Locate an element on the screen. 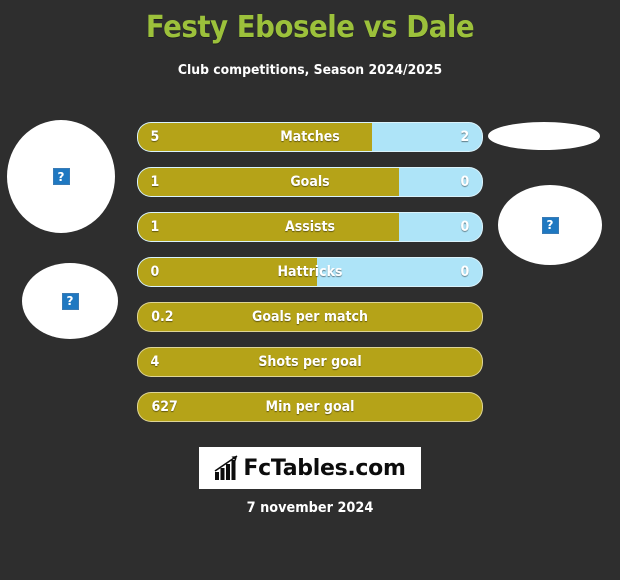 The image size is (620, 580). home-player-photo-bottom: ? is located at coordinates (70, 301).